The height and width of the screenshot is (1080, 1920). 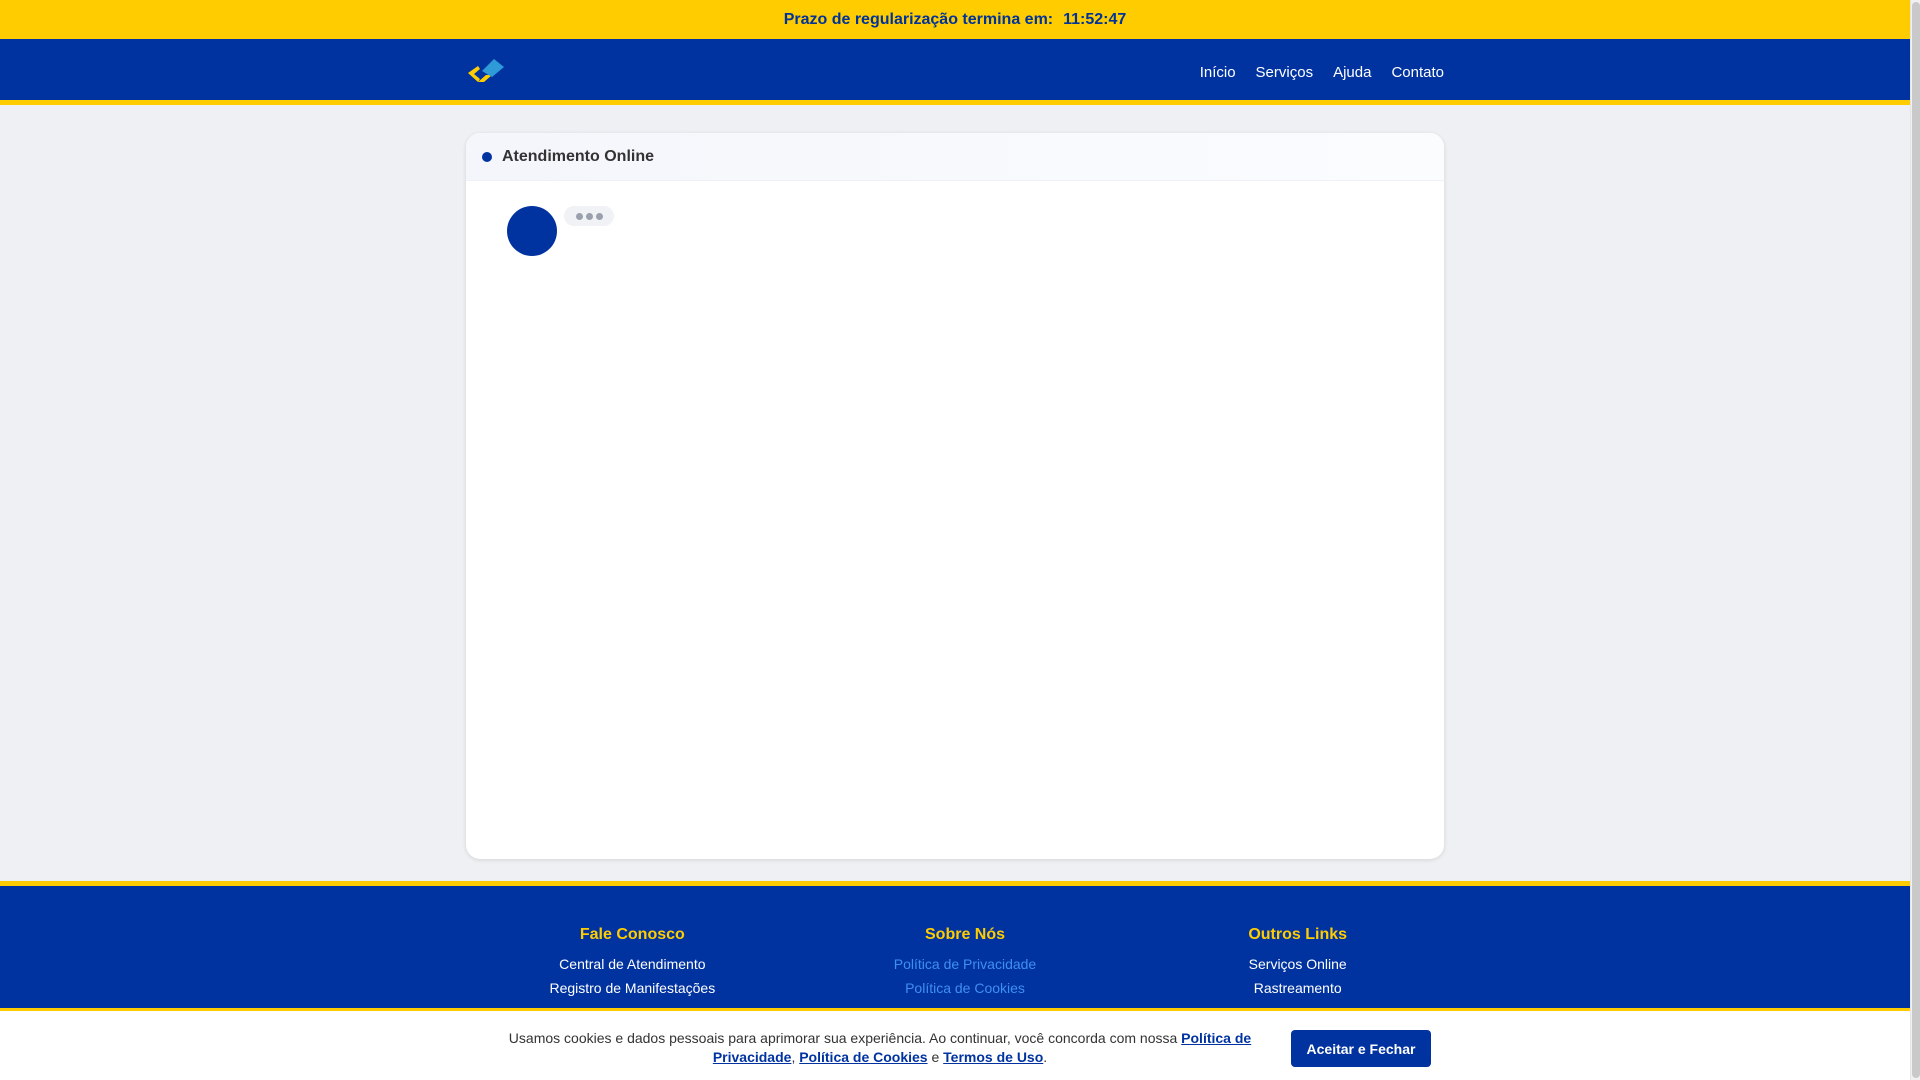 I want to click on logo-icon, so click(x=486, y=70).